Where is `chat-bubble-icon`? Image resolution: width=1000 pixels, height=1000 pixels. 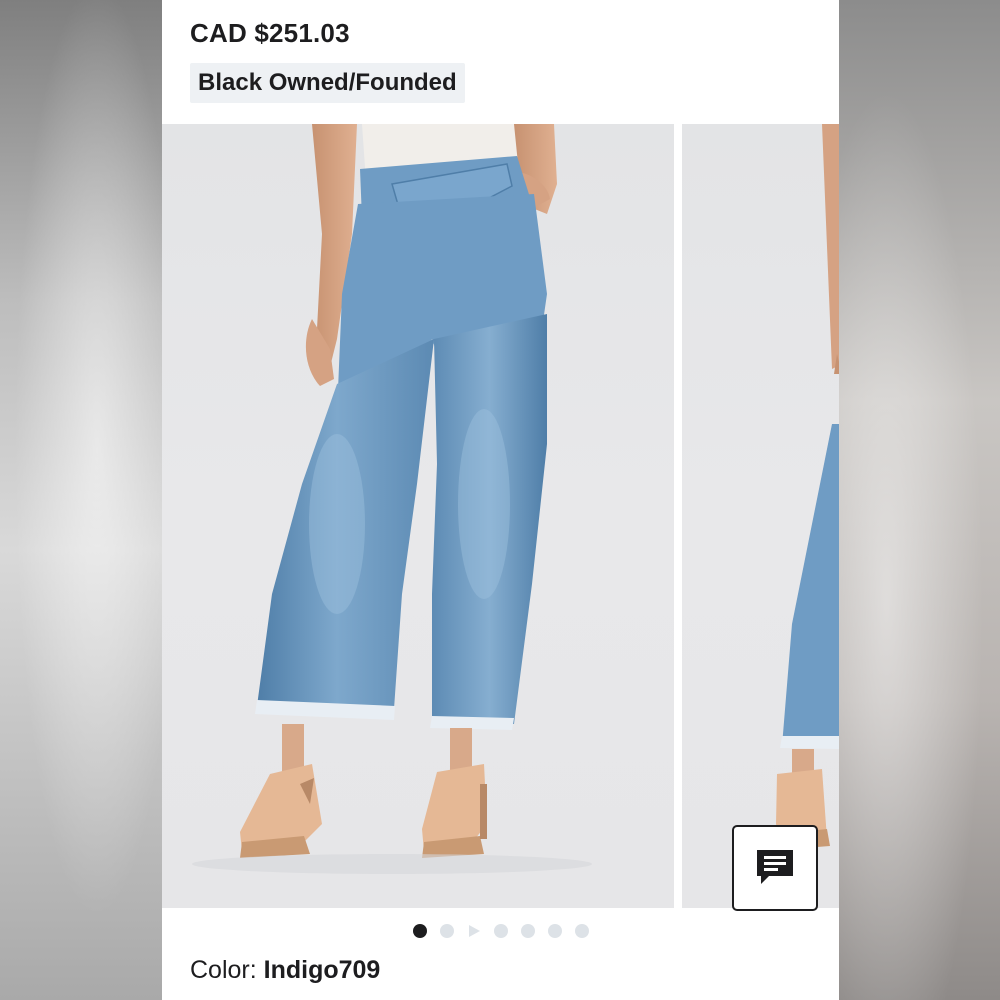 chat-bubble-icon is located at coordinates (775, 867).